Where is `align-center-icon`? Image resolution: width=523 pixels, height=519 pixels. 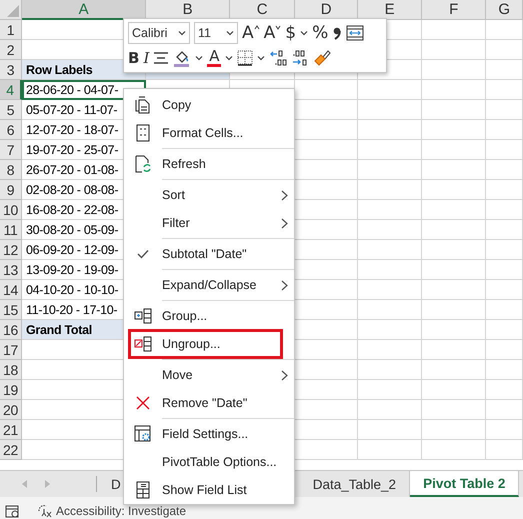 align-center-icon is located at coordinates (161, 58).